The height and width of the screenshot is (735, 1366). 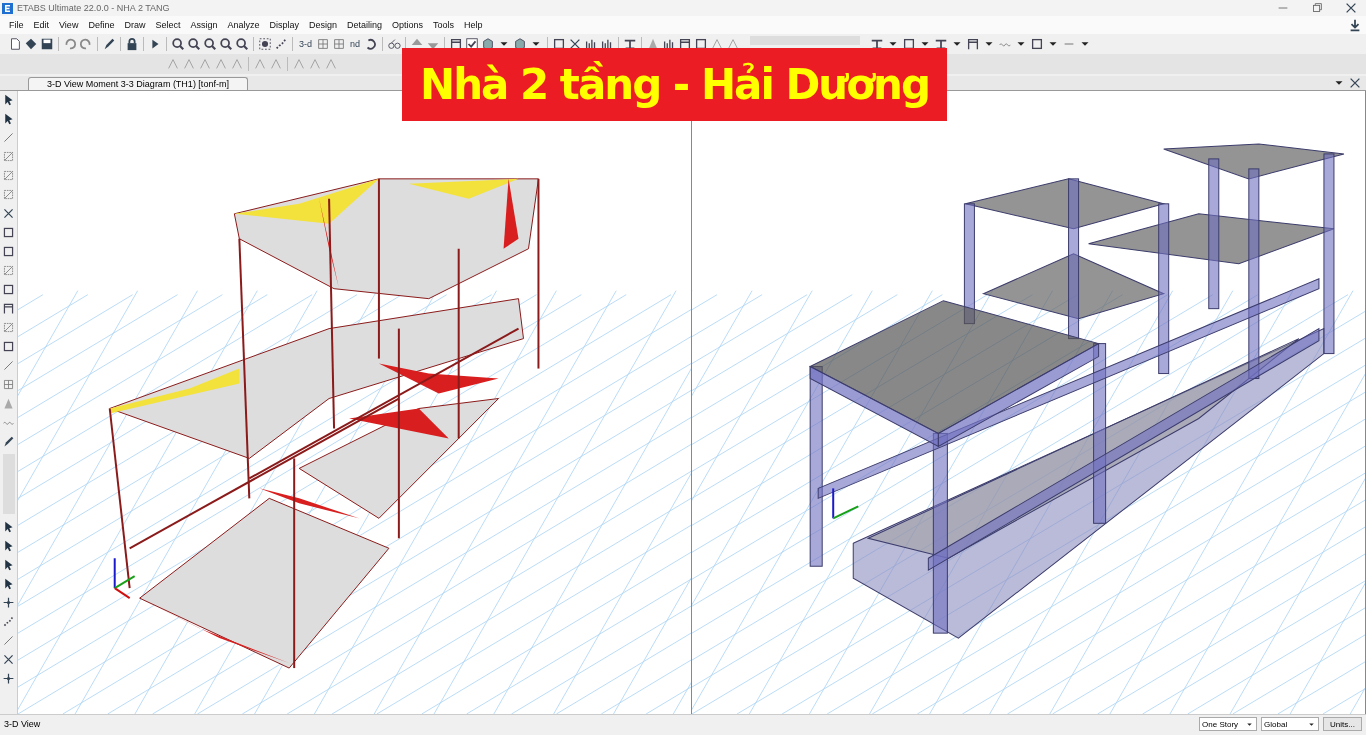 I want to click on restore-icon, so click(x=1317, y=8).